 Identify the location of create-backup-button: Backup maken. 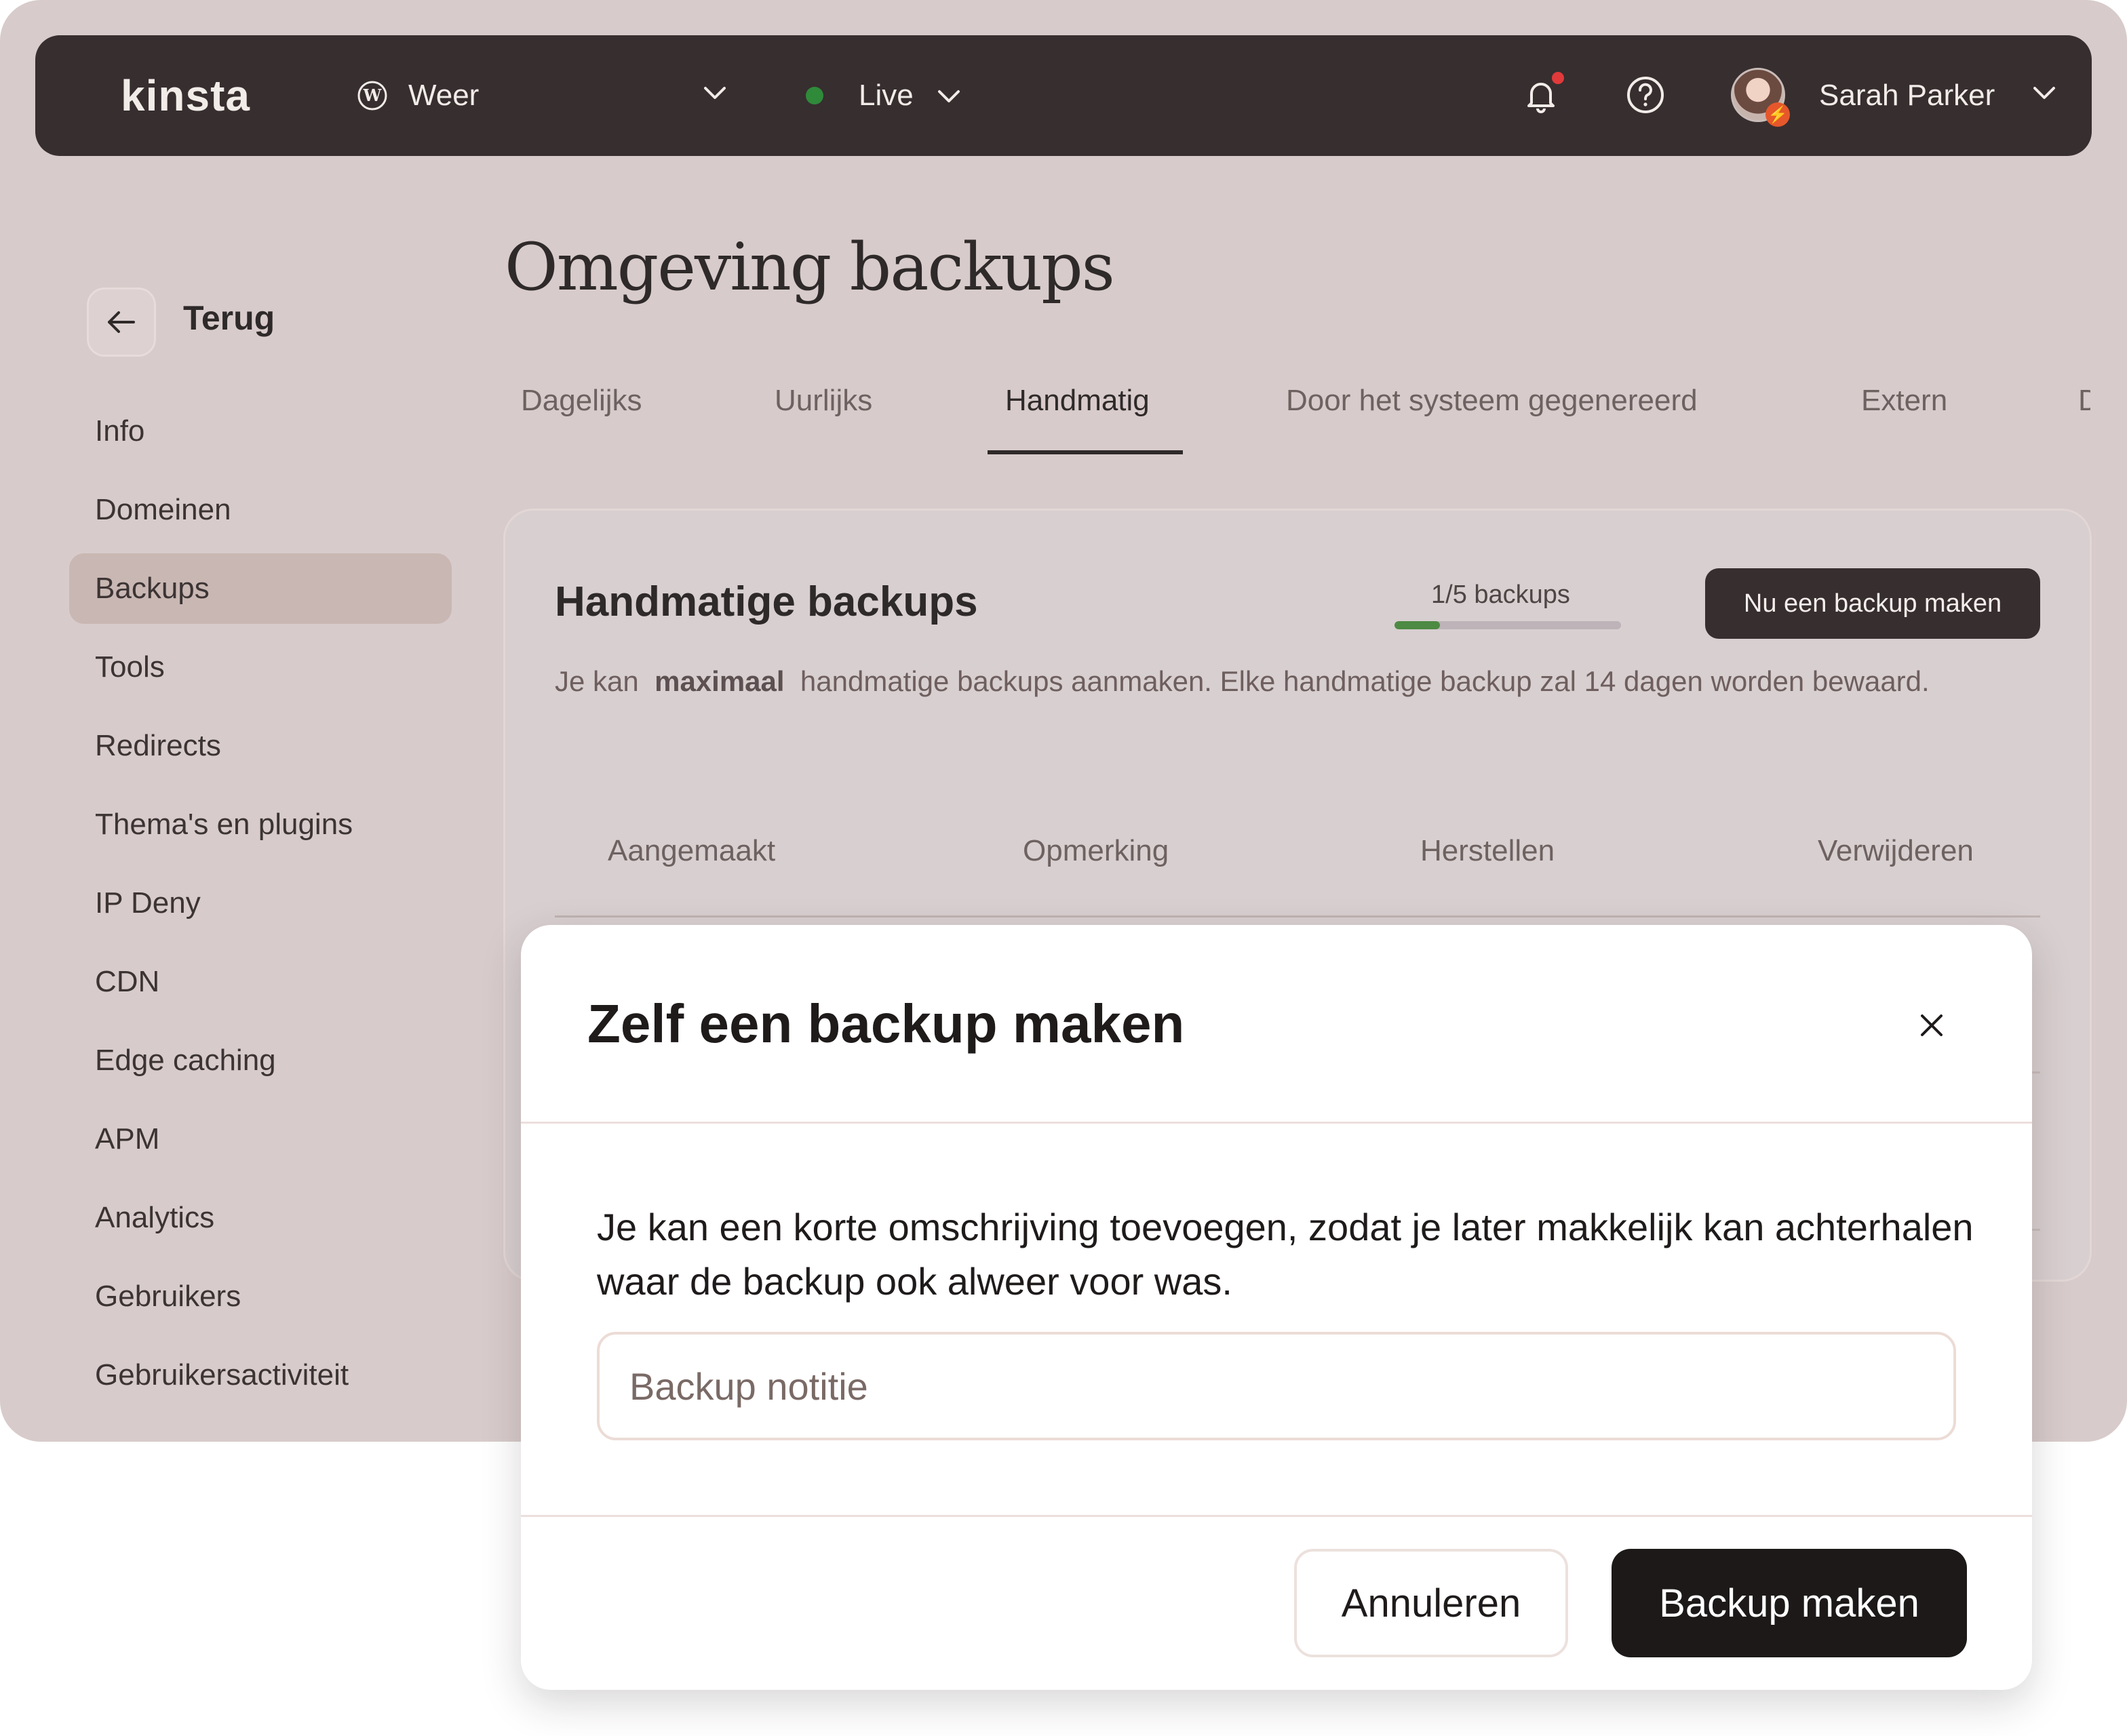
(1789, 1603).